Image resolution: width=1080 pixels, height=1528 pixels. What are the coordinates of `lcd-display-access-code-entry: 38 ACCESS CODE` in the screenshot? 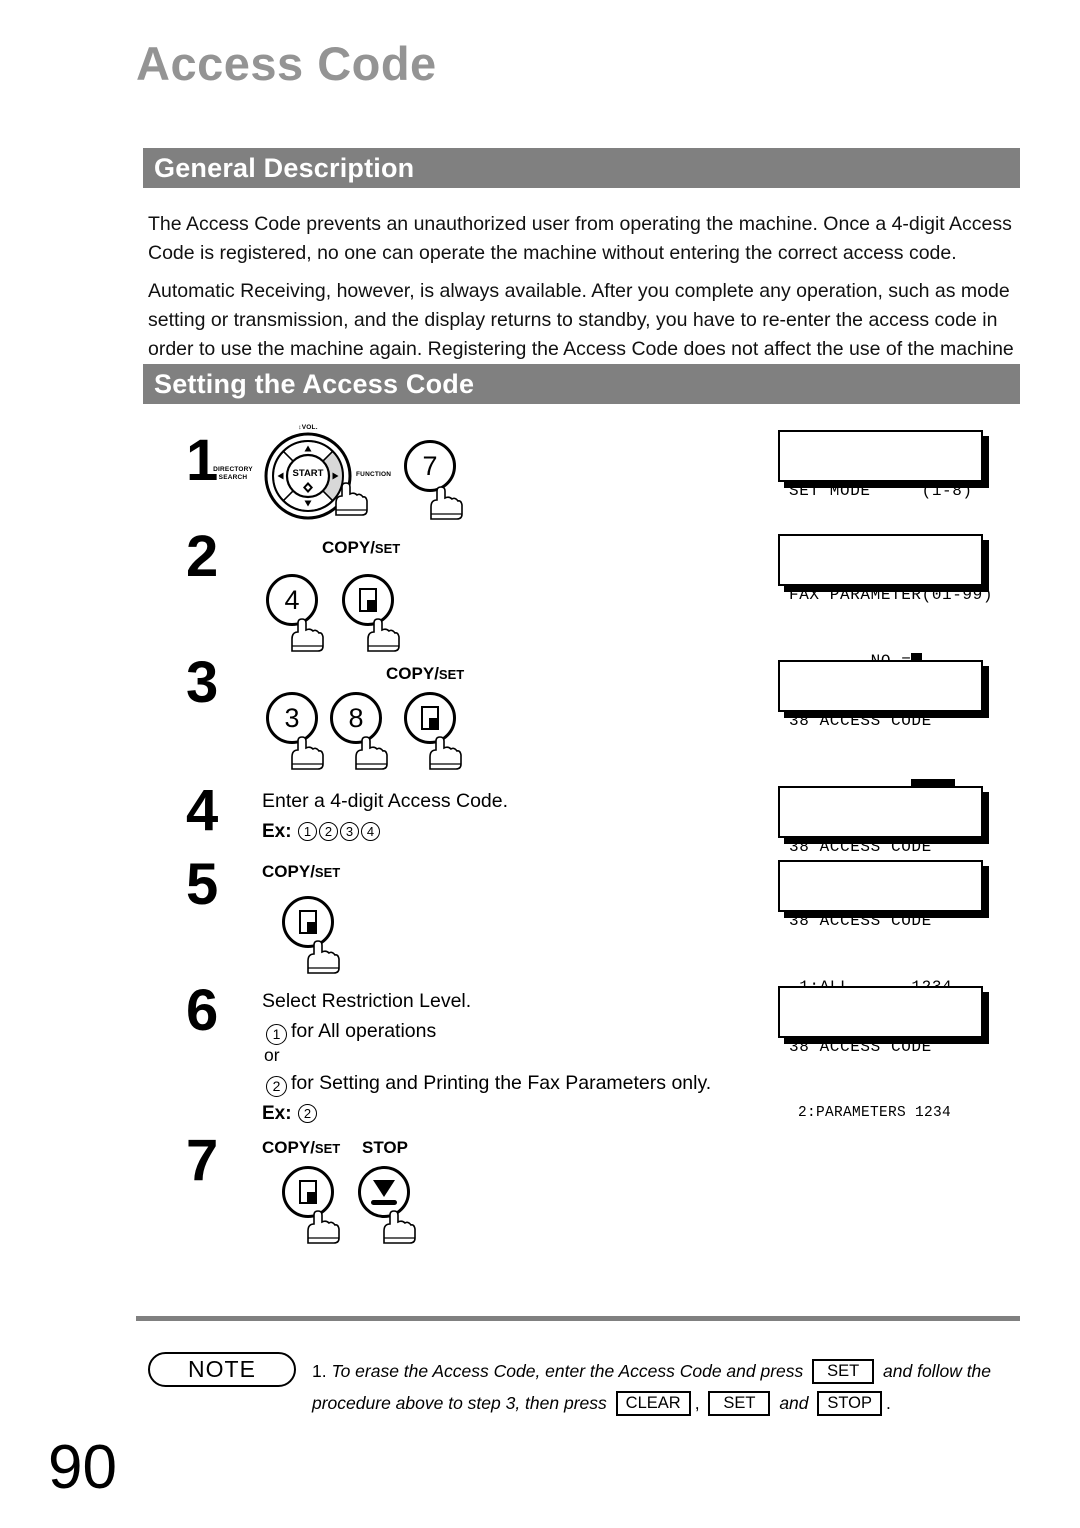 It's located at (880, 726).